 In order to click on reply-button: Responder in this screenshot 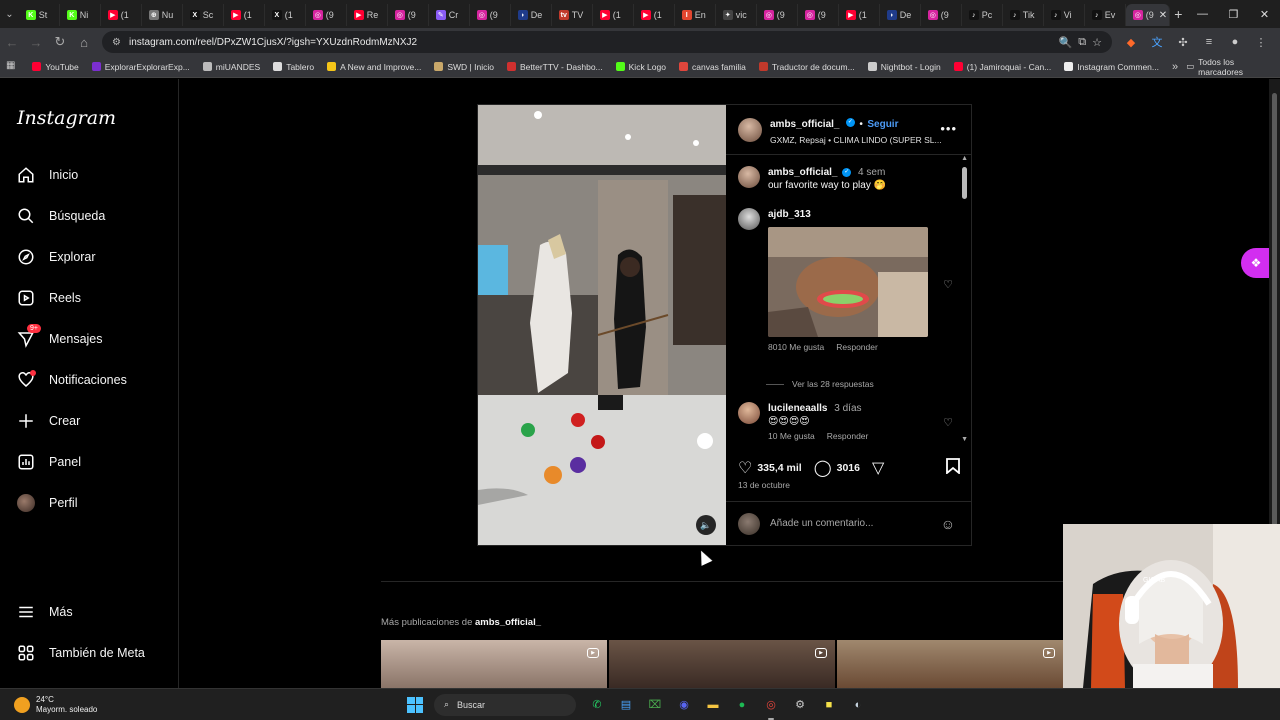, I will do `click(857, 347)`.